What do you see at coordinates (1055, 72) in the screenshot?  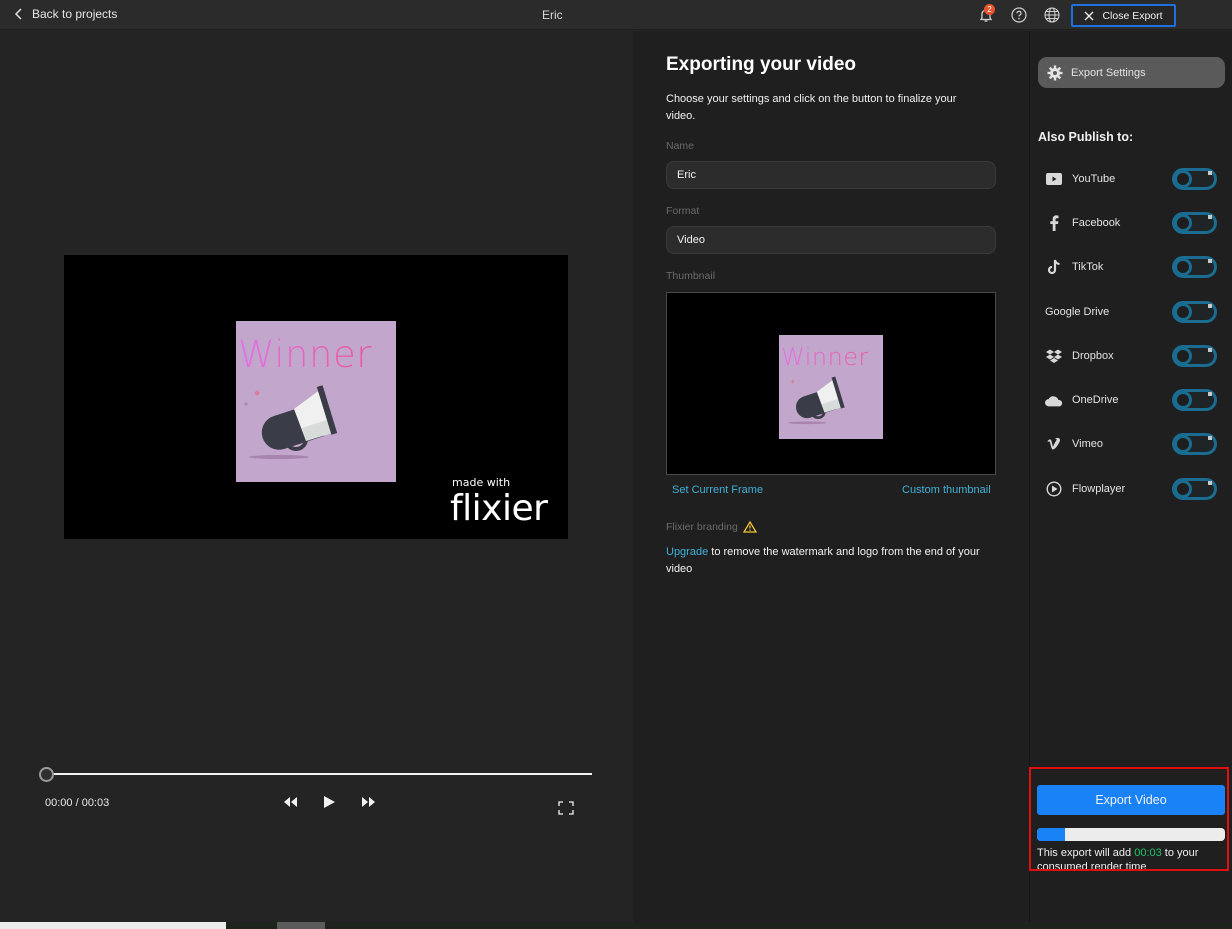 I see `gear-icon` at bounding box center [1055, 72].